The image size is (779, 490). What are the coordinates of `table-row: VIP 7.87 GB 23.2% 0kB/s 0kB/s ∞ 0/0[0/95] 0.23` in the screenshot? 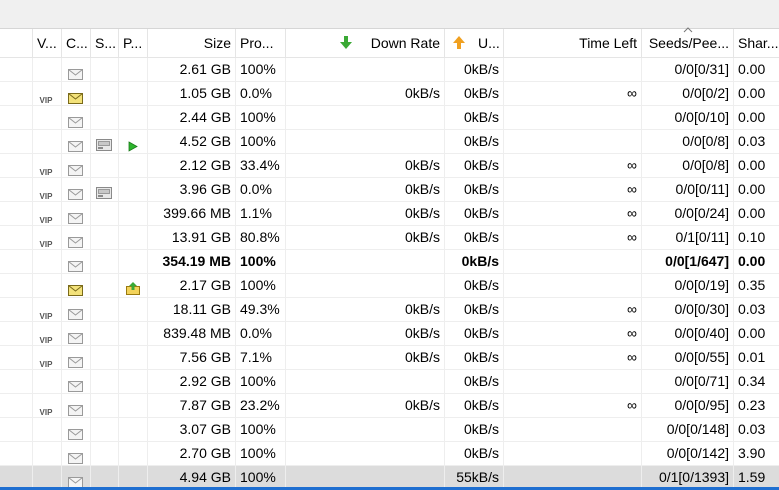 It's located at (389, 406).